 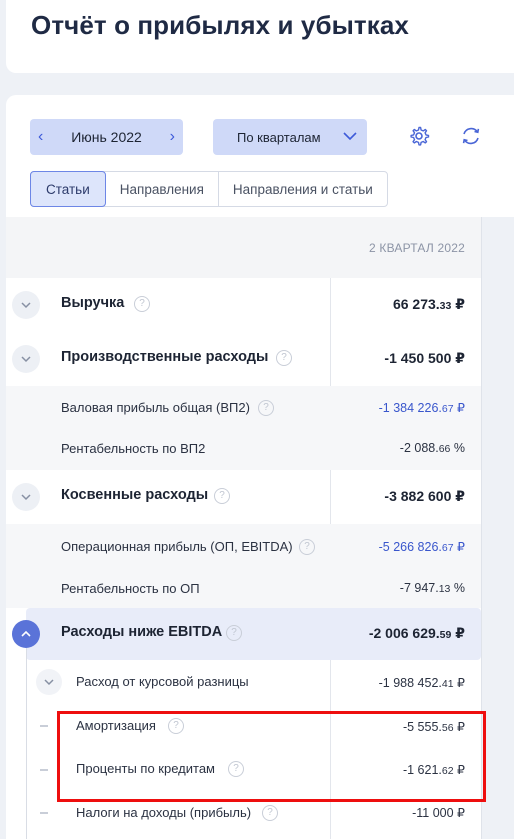 I want to click on table-row-income-tax: Налоги на доходы (прибыль) ? -11 000 ₽, so click(x=243, y=812).